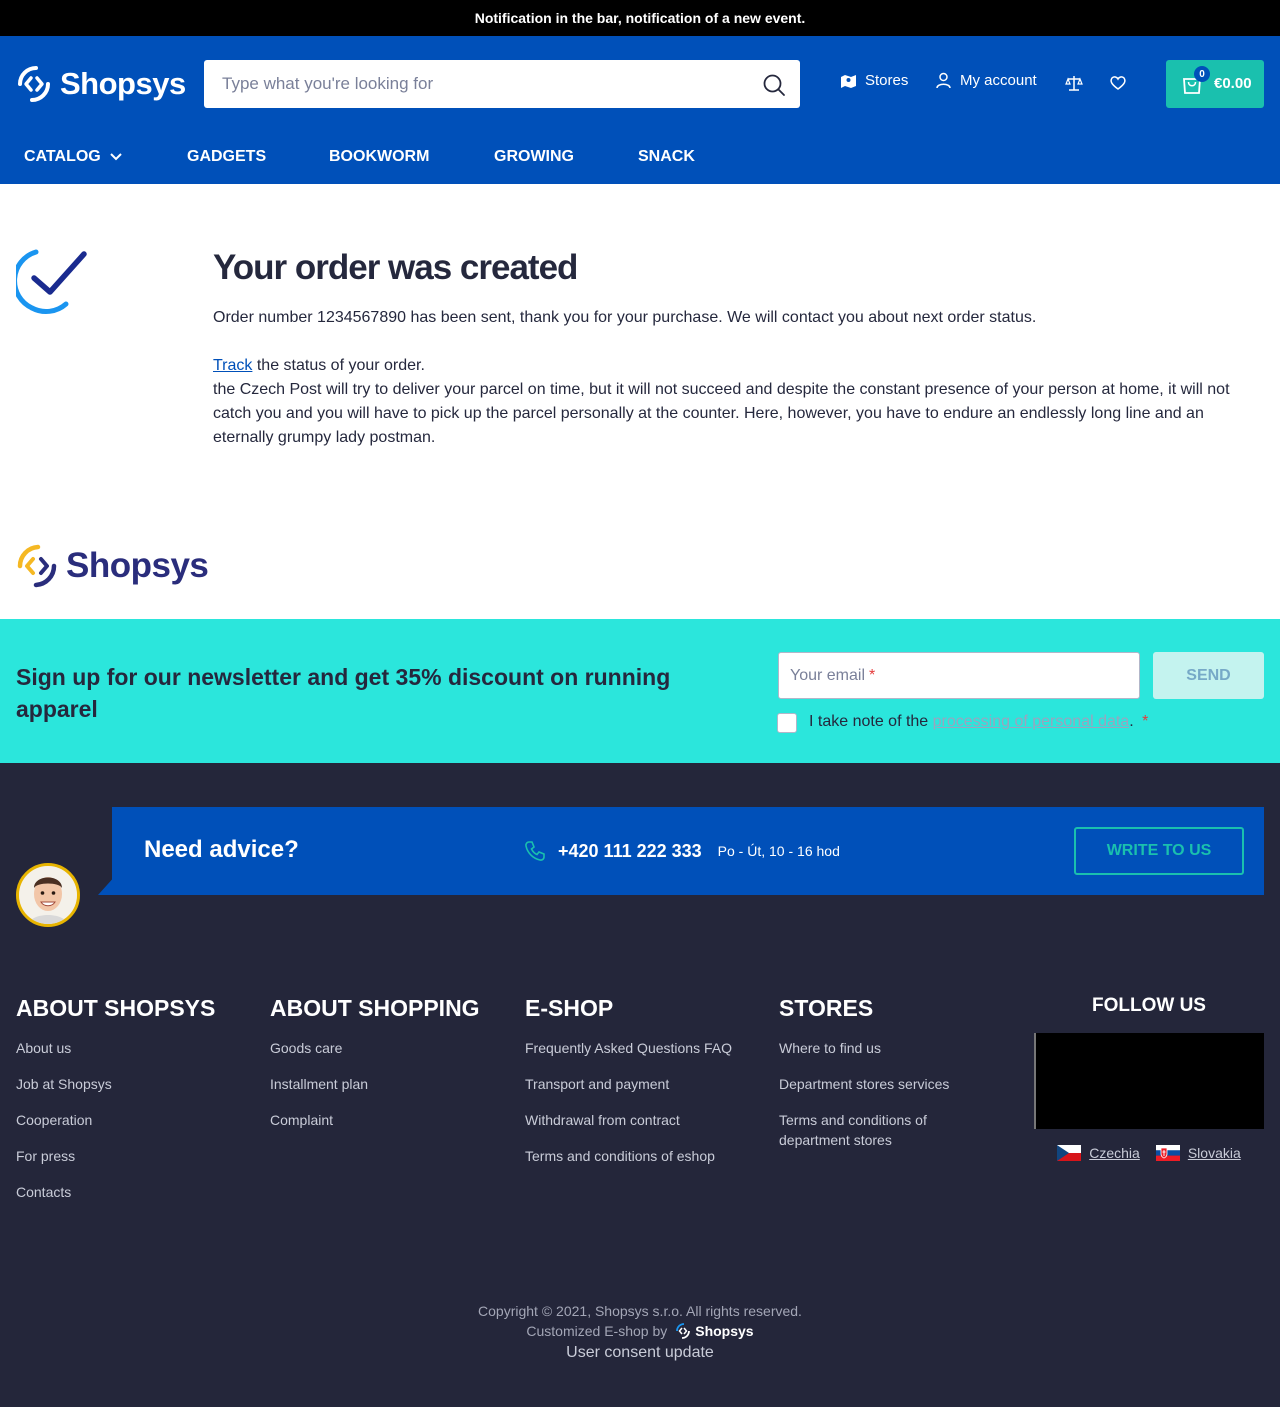 Image resolution: width=1280 pixels, height=1407 pixels. I want to click on footer-link-contacts: Contacts, so click(115, 1192).